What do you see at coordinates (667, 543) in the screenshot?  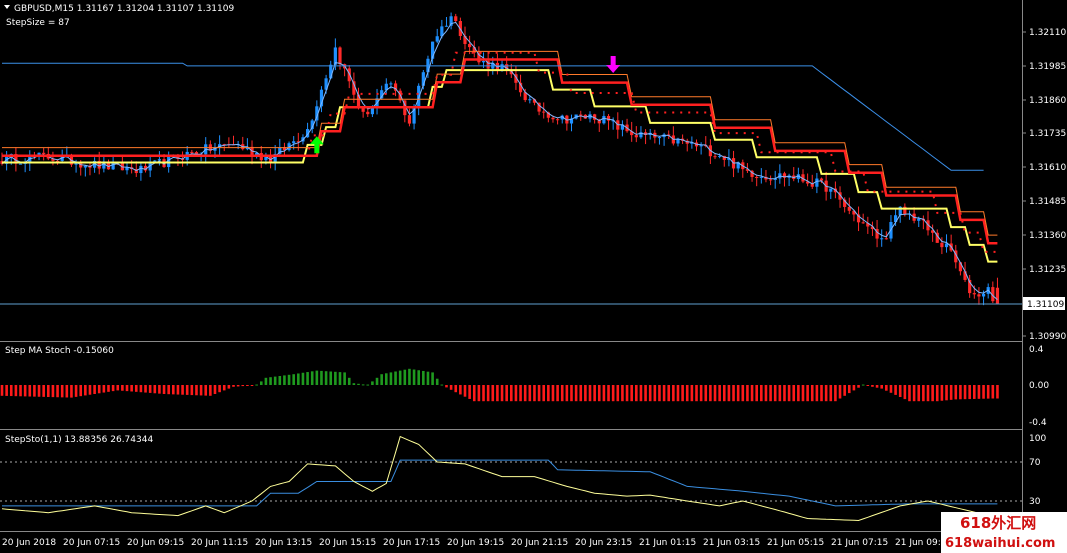 I see `time-label: 21 Jun 01:15` at bounding box center [667, 543].